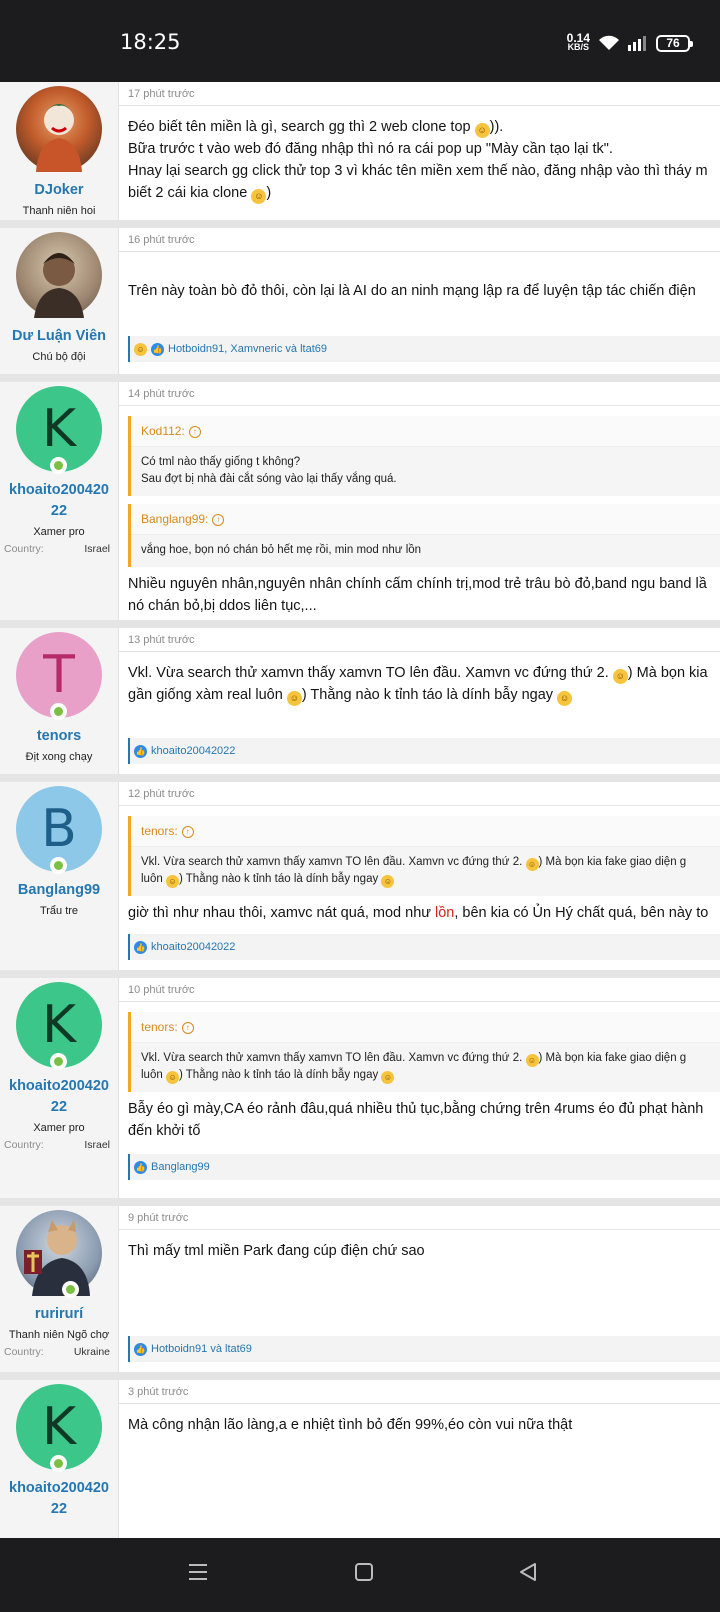  I want to click on reactions-bar: ☺ 👍 Hotboidn91, Xamvneric và ltat69, so click(424, 349).